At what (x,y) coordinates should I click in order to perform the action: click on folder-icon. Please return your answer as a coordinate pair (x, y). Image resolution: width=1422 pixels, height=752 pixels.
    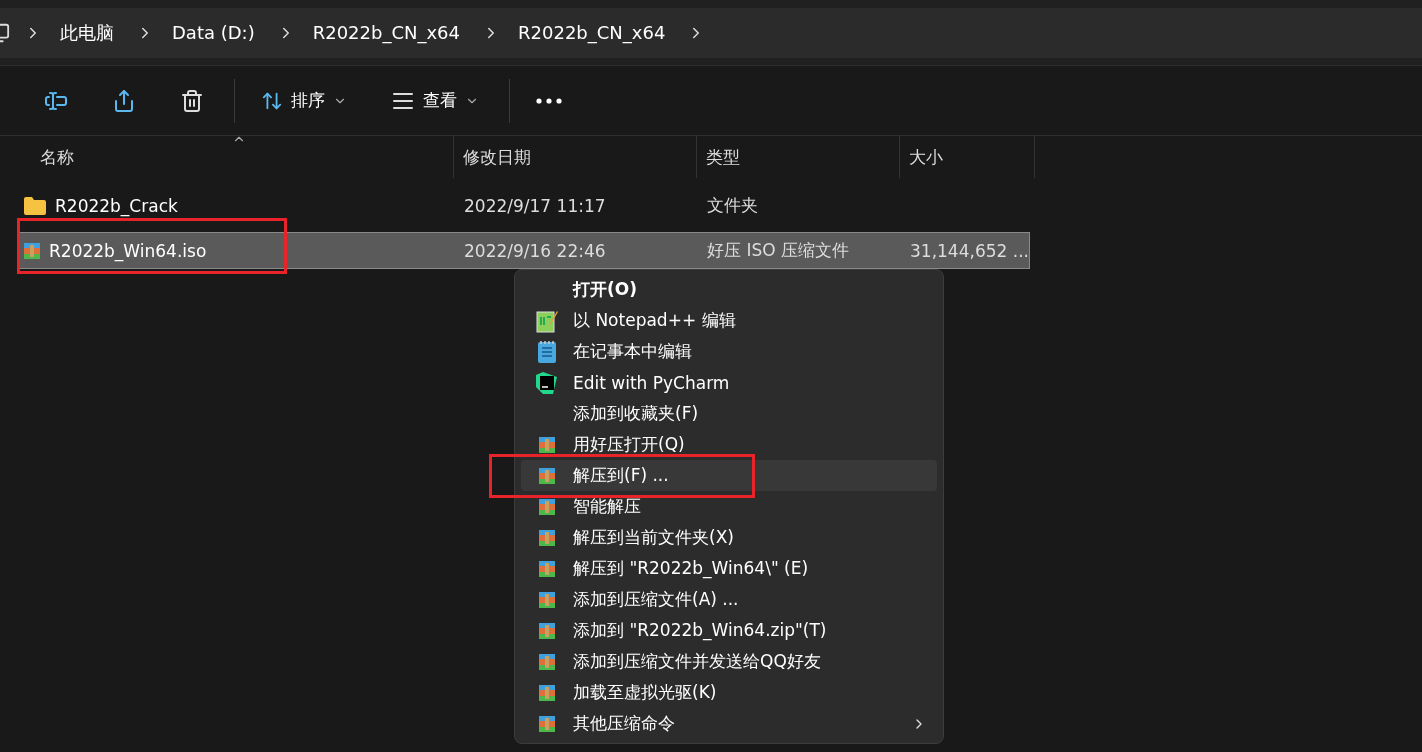
    Looking at the image, I should click on (35, 205).